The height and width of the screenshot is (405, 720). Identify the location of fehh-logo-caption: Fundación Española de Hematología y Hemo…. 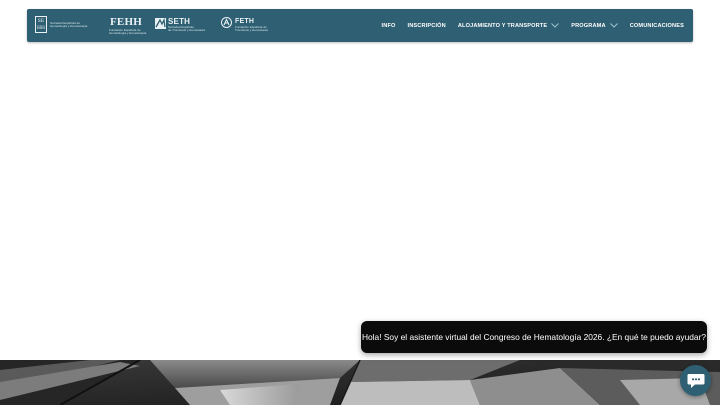
(128, 32).